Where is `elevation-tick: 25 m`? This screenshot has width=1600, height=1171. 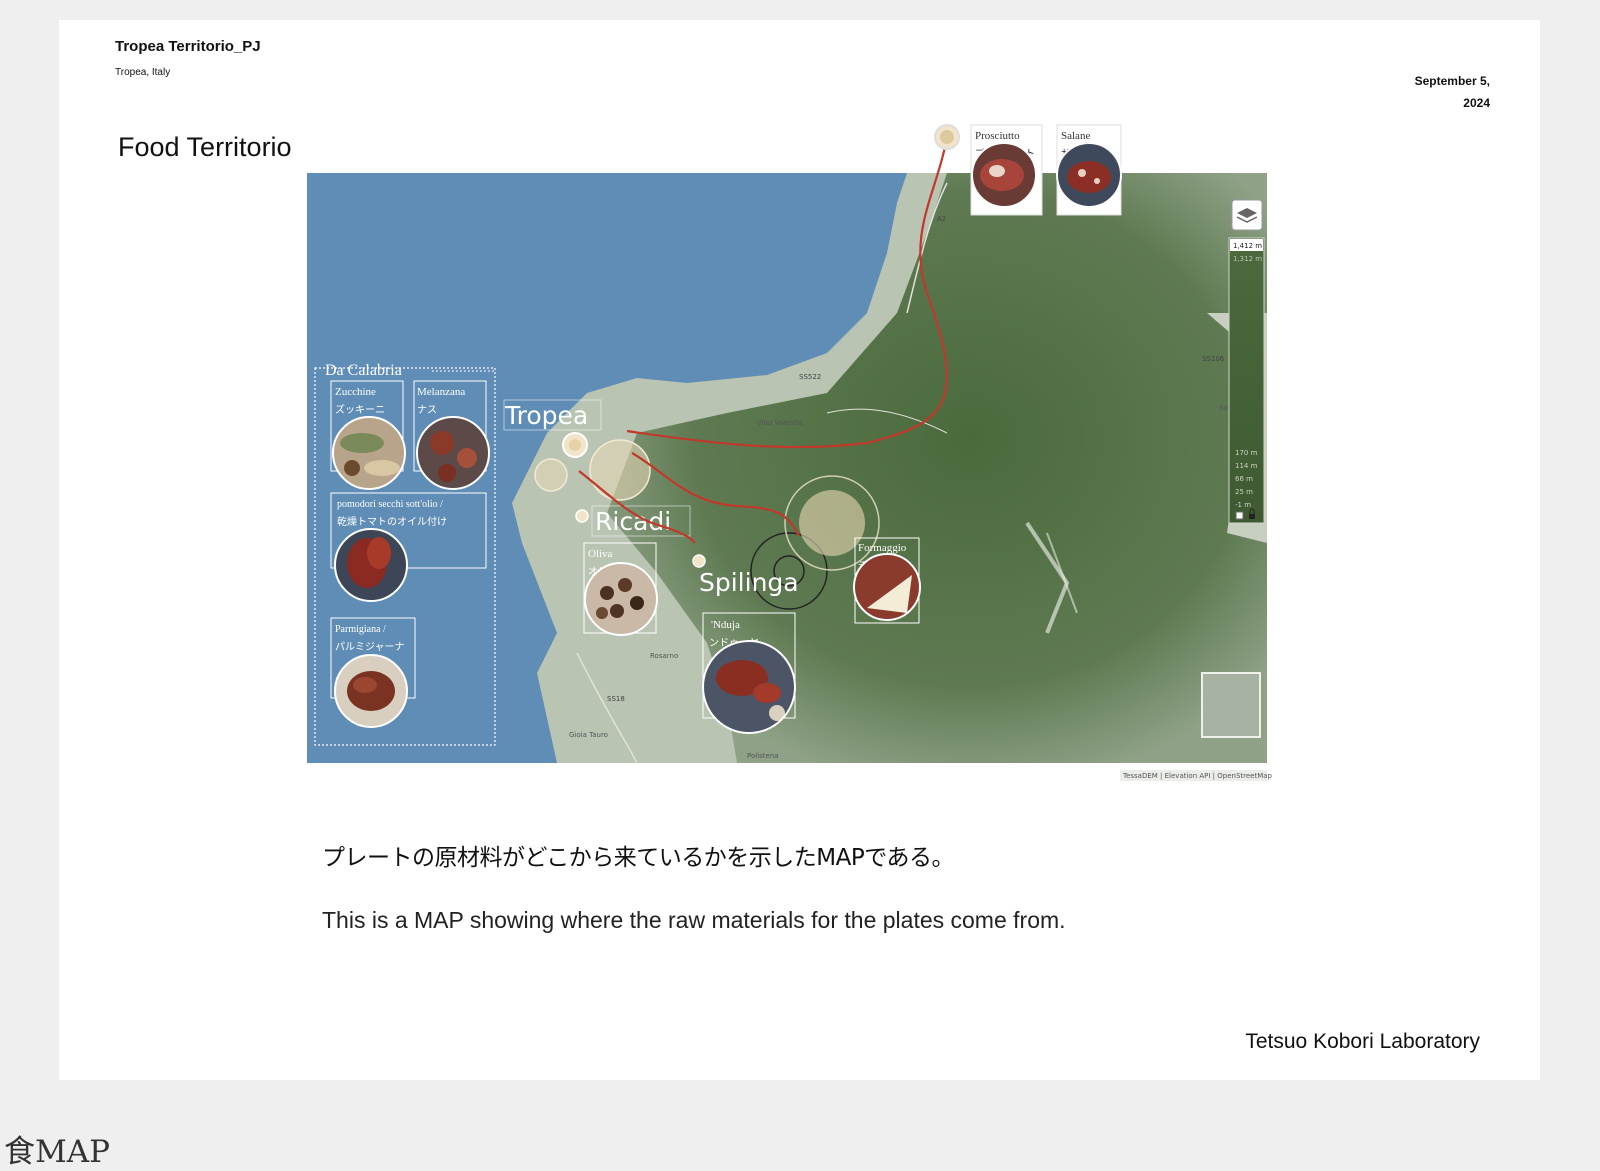 elevation-tick: 25 m is located at coordinates (1244, 492).